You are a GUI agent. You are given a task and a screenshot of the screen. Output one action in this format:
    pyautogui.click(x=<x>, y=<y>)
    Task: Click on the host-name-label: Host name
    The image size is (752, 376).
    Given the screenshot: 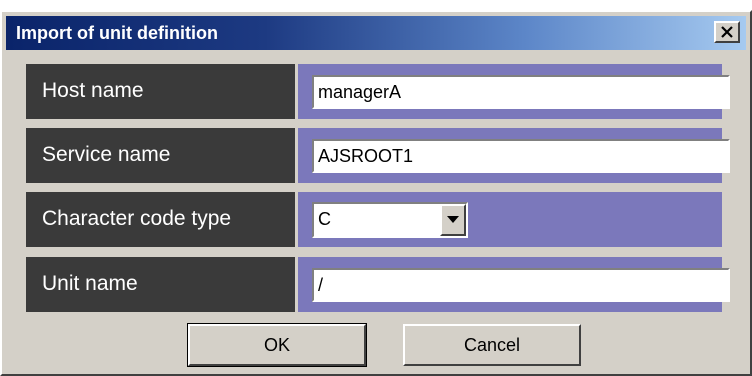 What is the action you would take?
    pyautogui.click(x=93, y=90)
    